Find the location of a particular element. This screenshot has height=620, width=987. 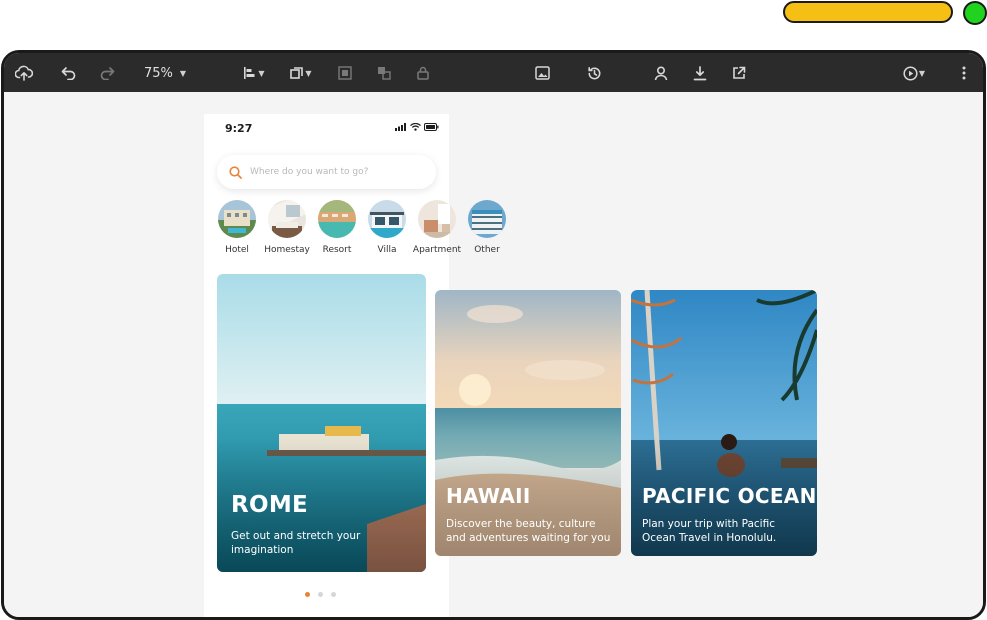

status-icons is located at coordinates (417, 127).